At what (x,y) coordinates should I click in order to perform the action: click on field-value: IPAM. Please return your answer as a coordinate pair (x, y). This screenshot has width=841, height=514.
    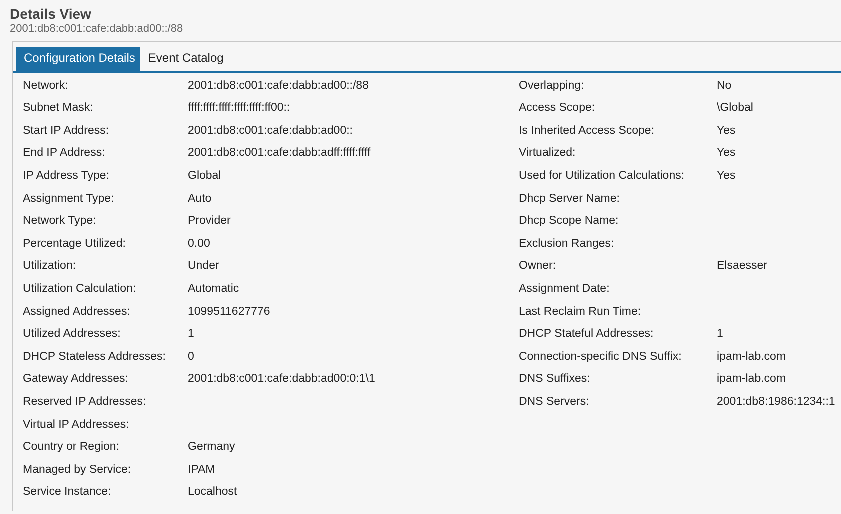
    Looking at the image, I should click on (202, 470).